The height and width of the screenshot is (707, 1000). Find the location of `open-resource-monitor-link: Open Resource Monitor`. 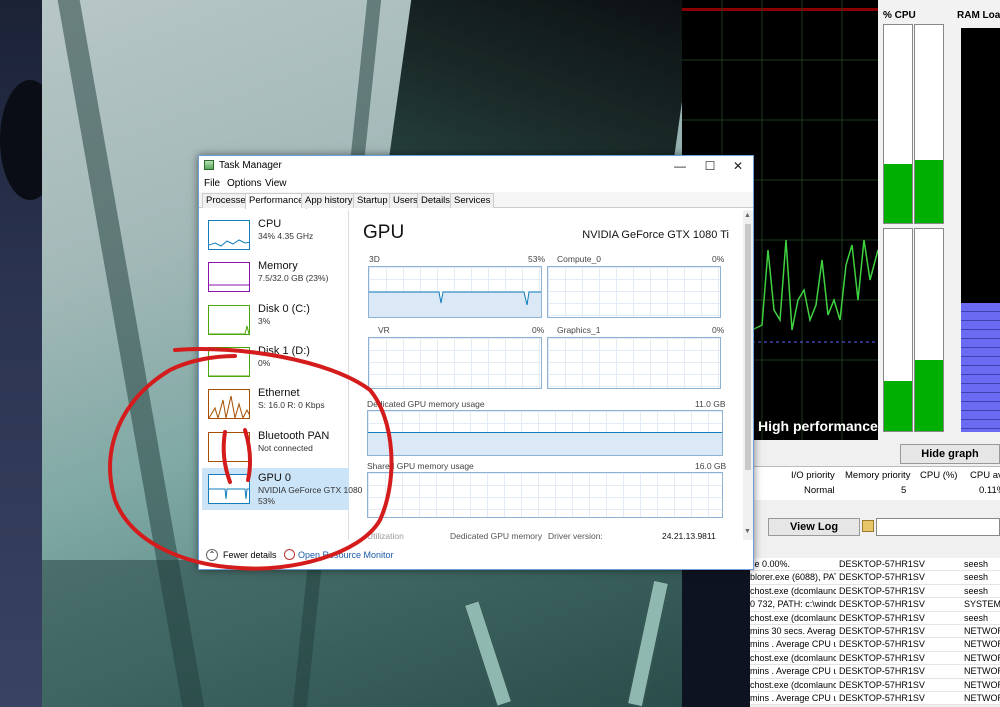

open-resource-monitor-link: Open Resource Monitor is located at coordinates (346, 555).